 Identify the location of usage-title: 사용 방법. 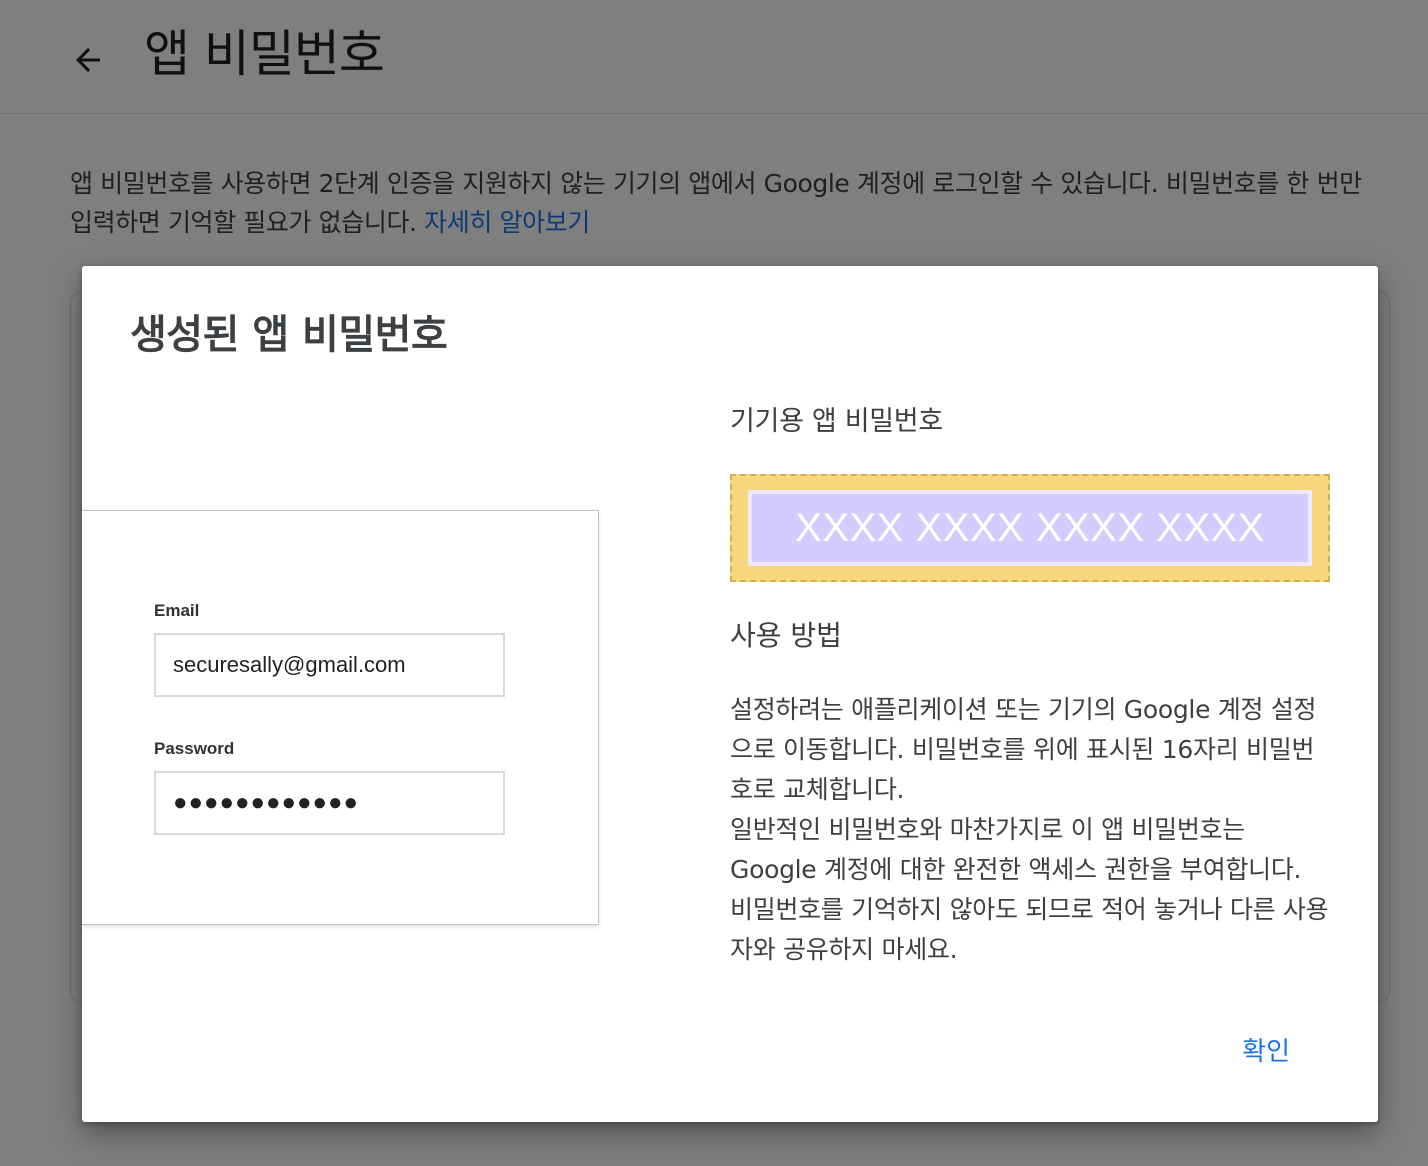
(786, 635).